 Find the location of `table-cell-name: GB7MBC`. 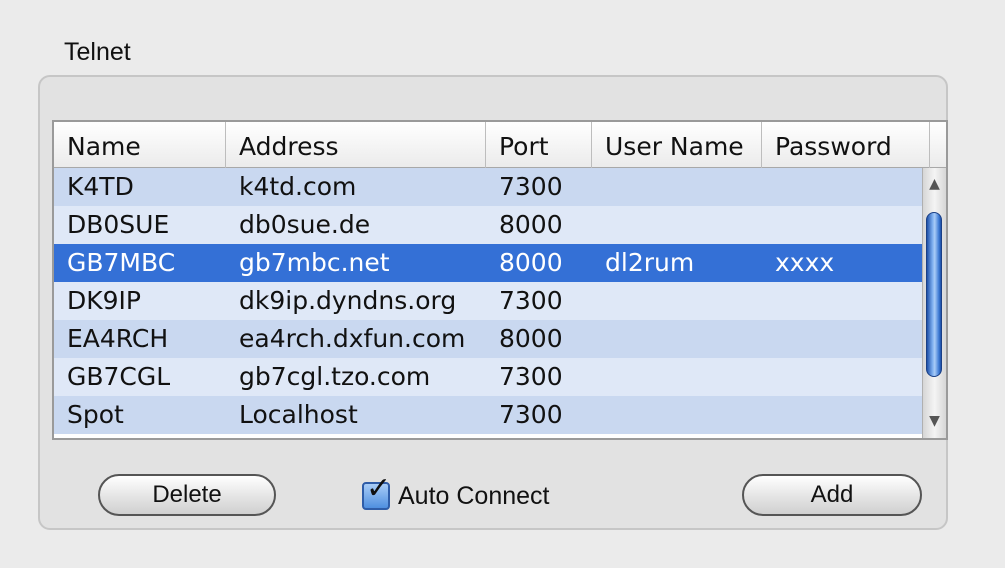

table-cell-name: GB7MBC is located at coordinates (121, 262).